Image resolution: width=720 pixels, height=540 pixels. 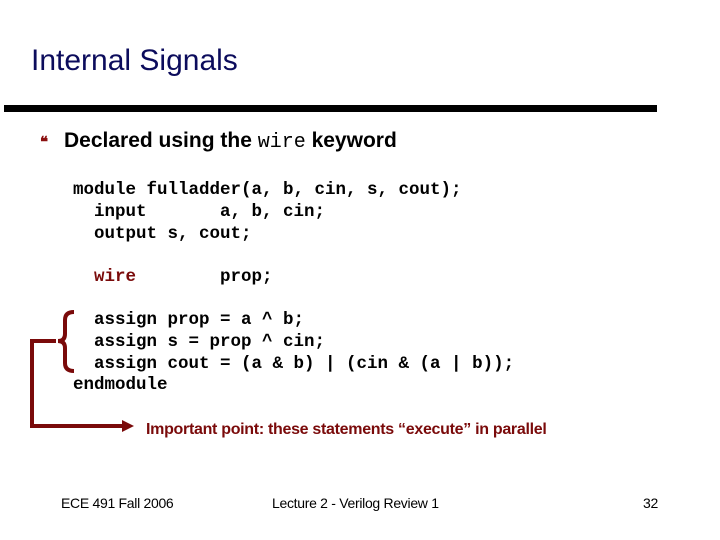 What do you see at coordinates (294, 364) in the screenshot?
I see `code-line-assign-cout: assign cout = (a & b) | (cin & (a | b));` at bounding box center [294, 364].